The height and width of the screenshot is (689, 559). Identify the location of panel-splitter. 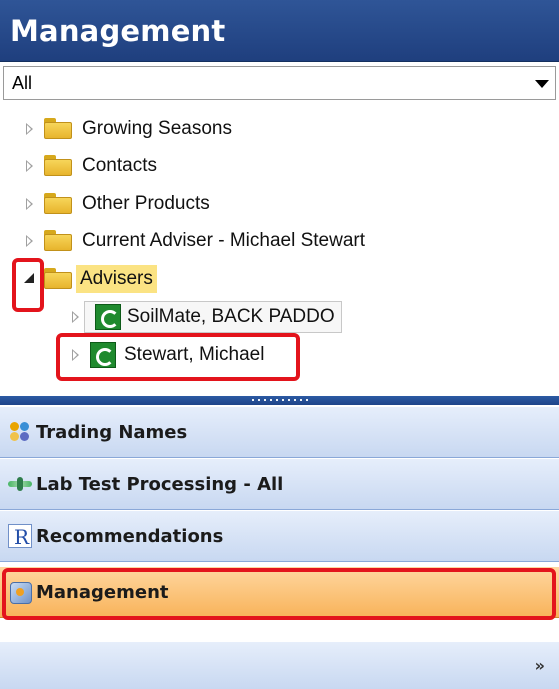
(279, 400).